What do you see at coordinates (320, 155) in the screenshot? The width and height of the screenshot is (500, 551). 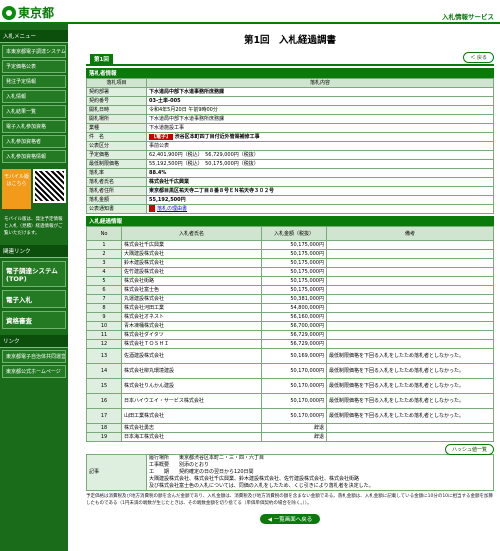 I see `winner-row-value: 62,401,900円（税込） 56,729,000円（税抜）` at bounding box center [320, 155].